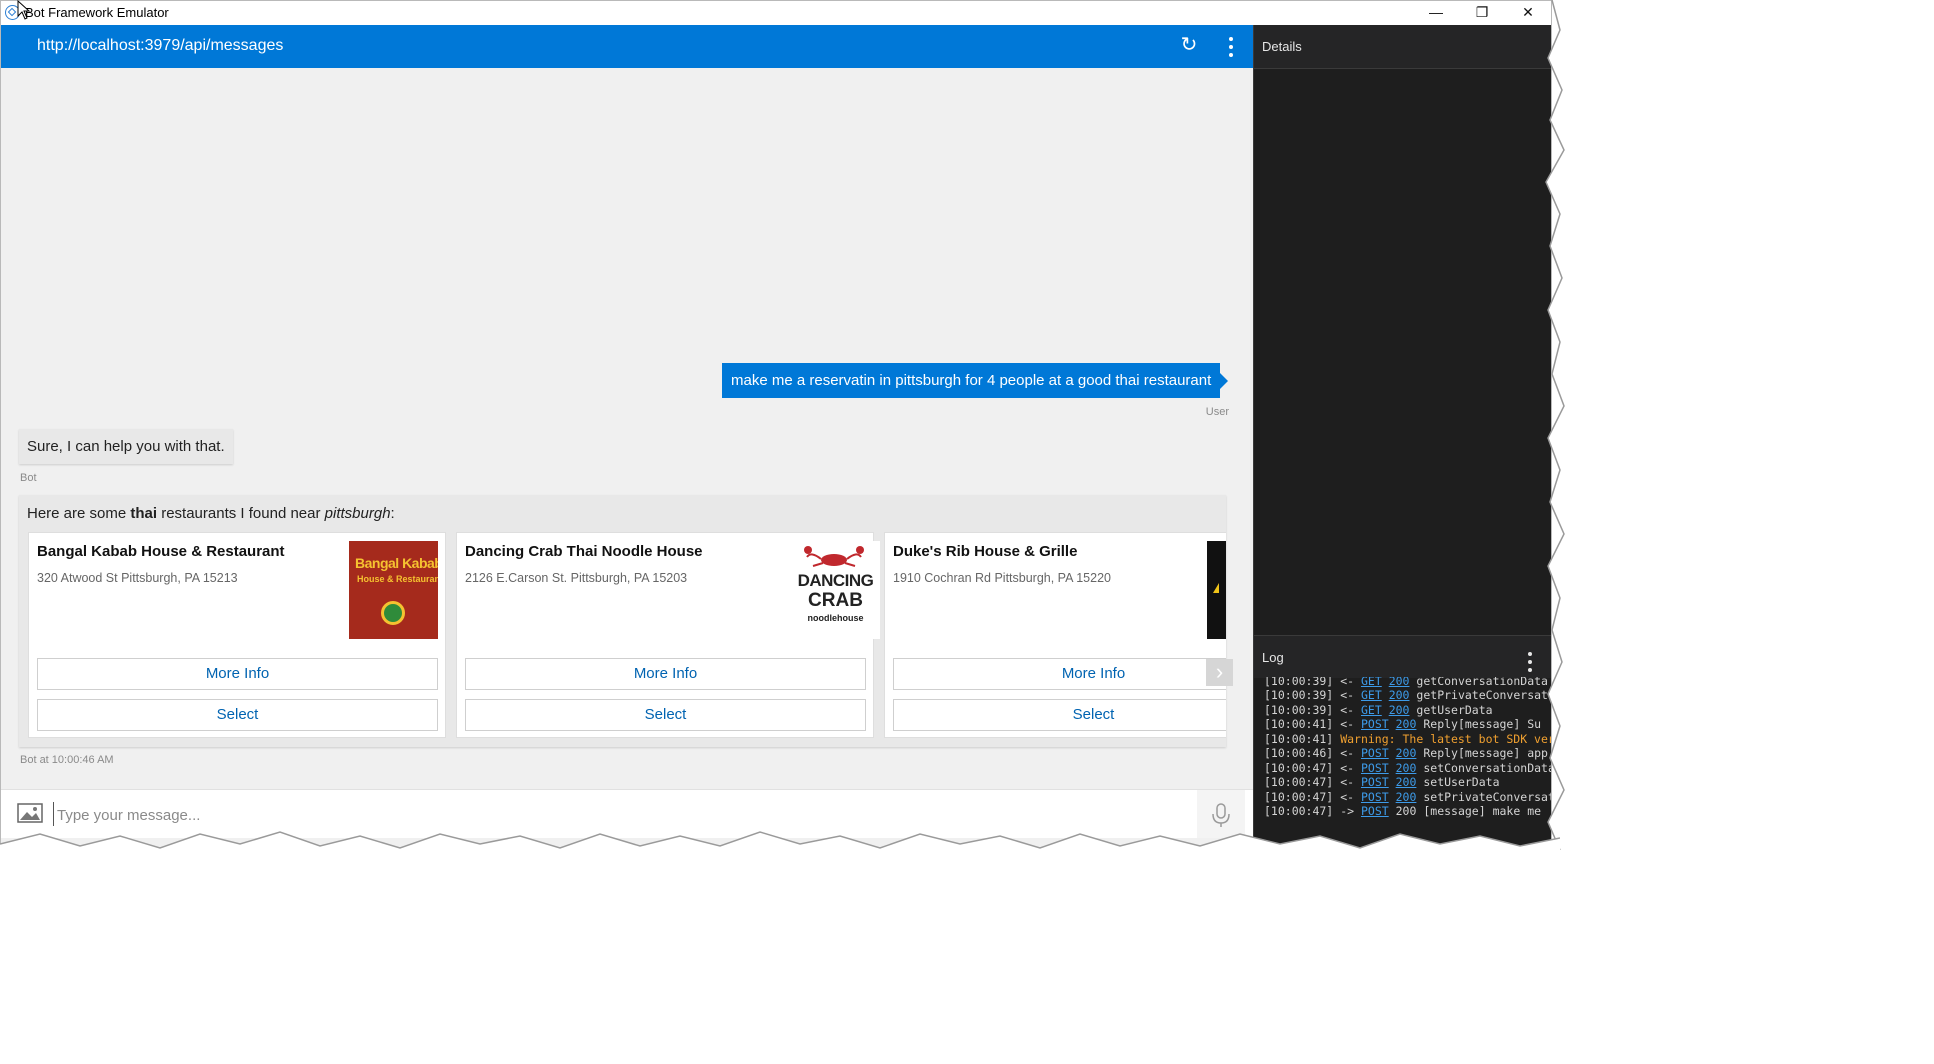 This screenshot has height=1064, width=1934. I want to click on card-address: 320 Atwood St Pittsburgh, PA 15213, so click(137, 578).